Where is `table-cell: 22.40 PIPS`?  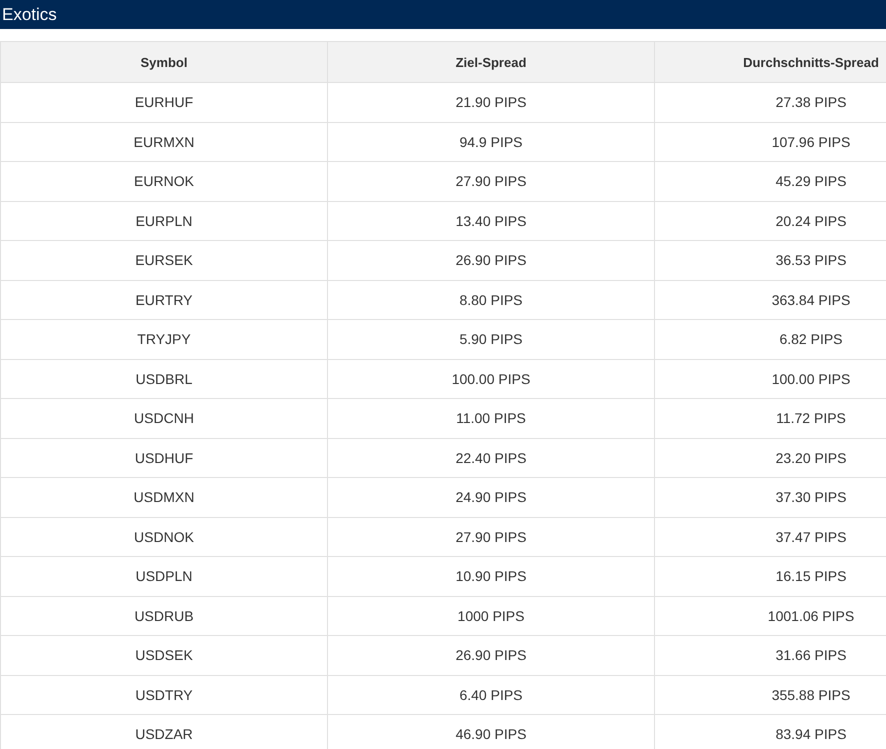
table-cell: 22.40 PIPS is located at coordinates (491, 458).